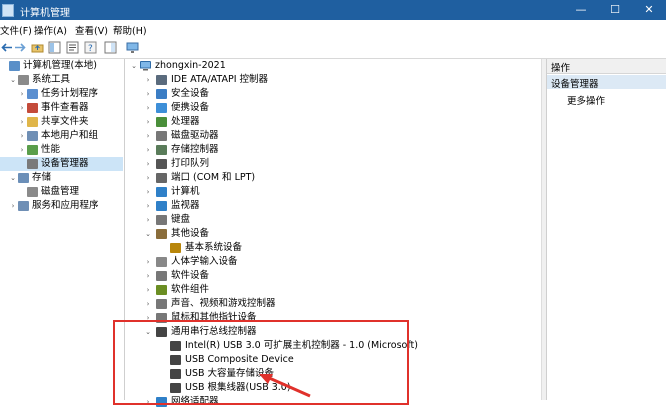 This screenshot has height=409, width=666. What do you see at coordinates (50, 30) in the screenshot?
I see `menu-action: 操作(A)` at bounding box center [50, 30].